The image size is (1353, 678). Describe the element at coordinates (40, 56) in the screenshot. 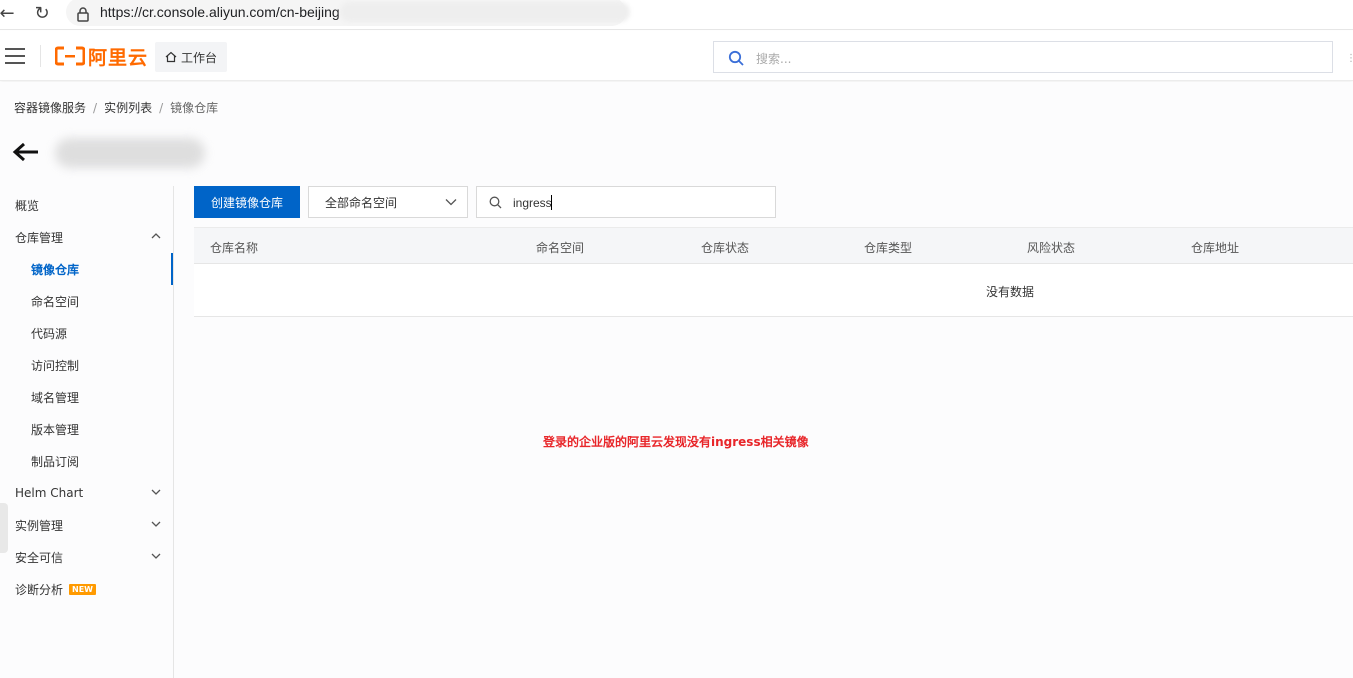

I see `header-divider` at that location.